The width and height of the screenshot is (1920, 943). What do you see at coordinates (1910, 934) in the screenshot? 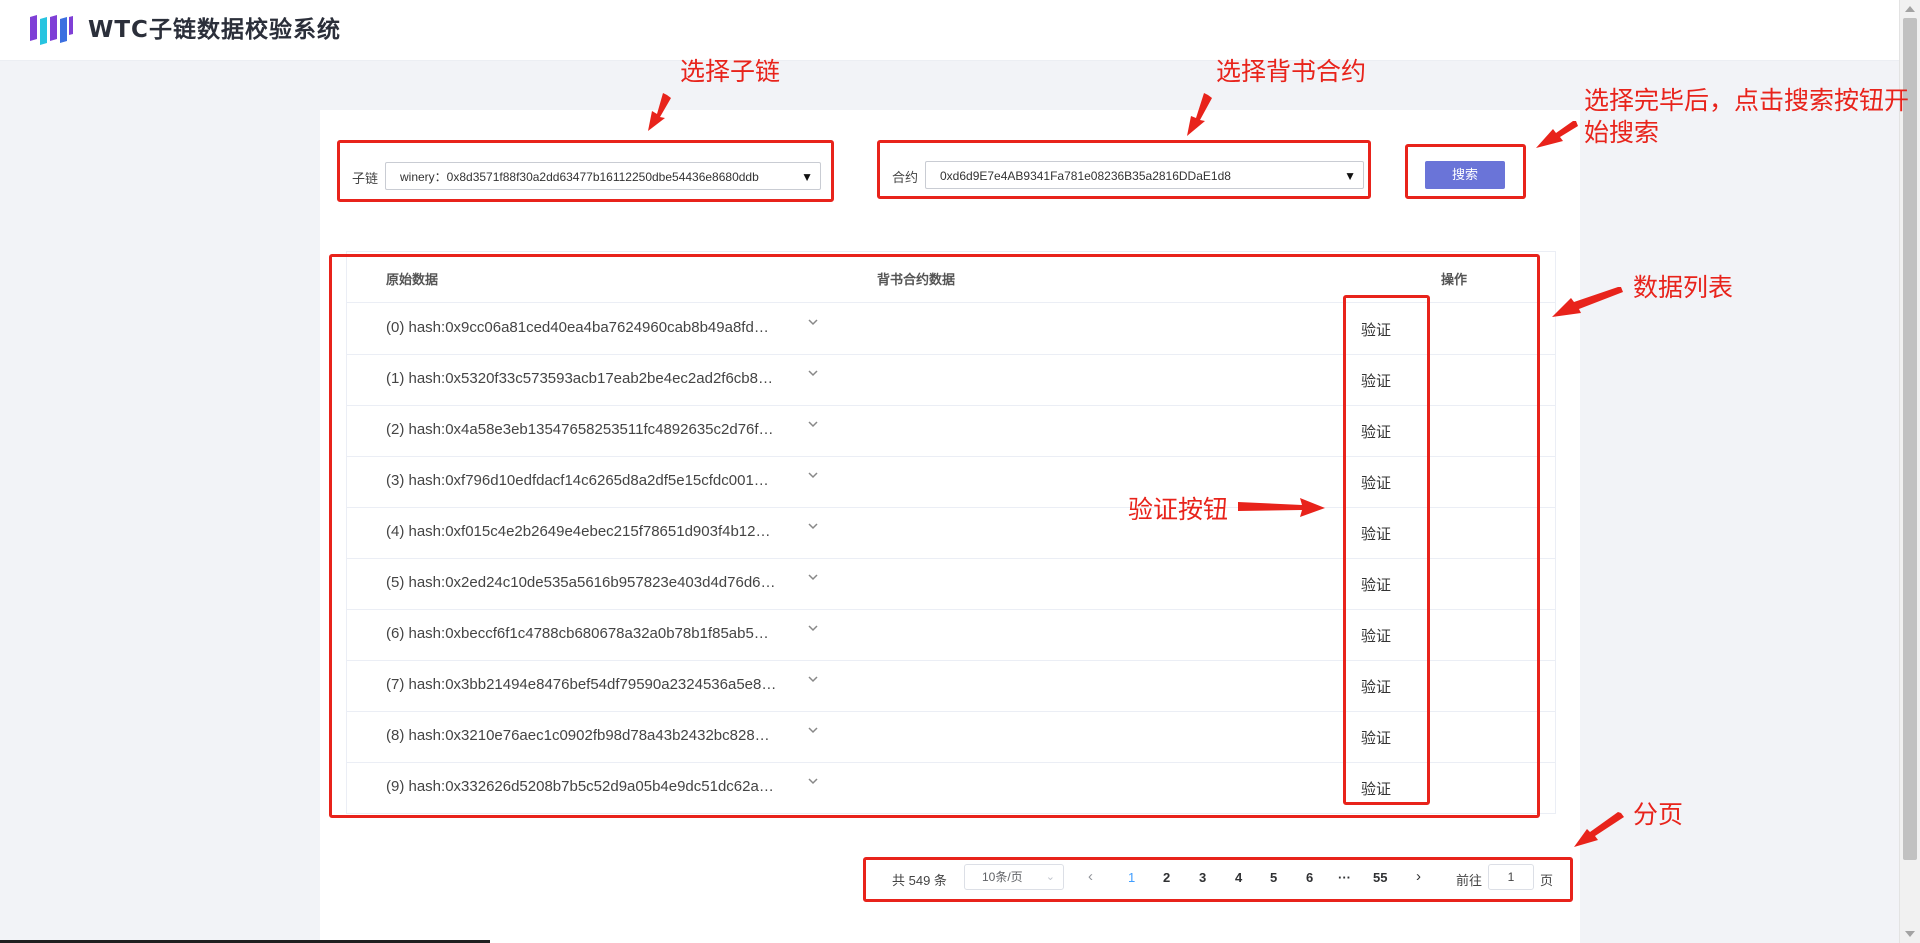
I see `scroll-down-arrow-icon` at bounding box center [1910, 934].